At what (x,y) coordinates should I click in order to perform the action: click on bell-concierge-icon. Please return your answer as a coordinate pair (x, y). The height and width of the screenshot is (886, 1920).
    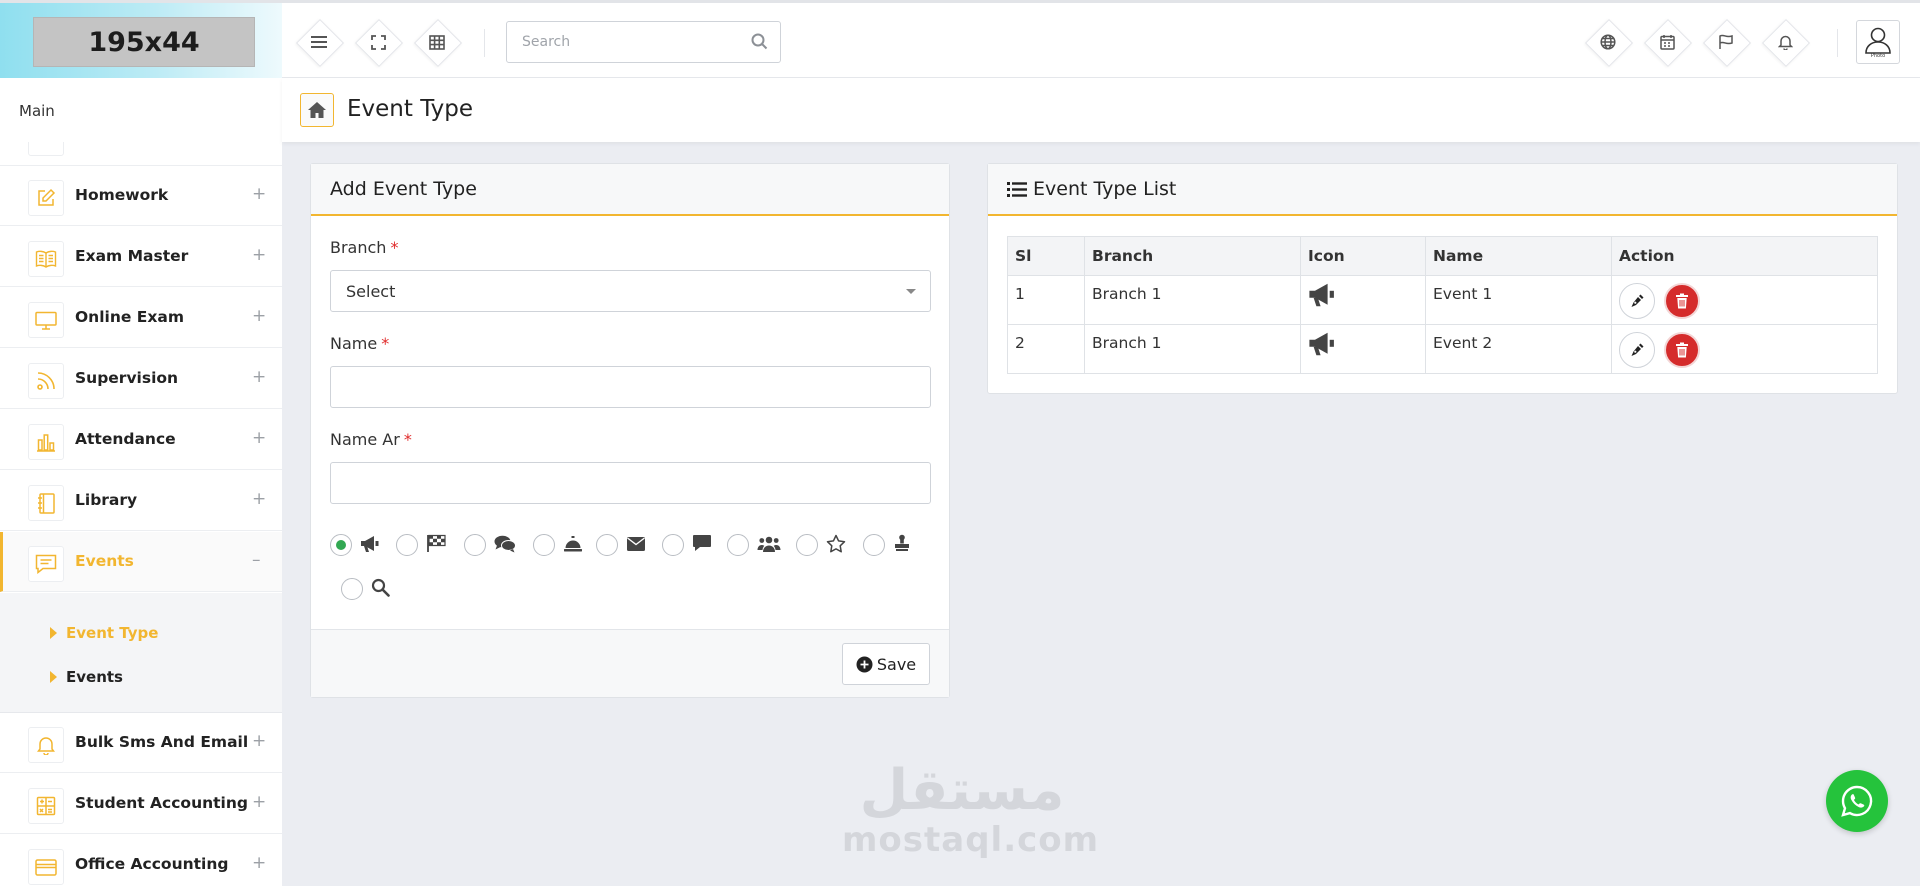
    Looking at the image, I should click on (573, 544).